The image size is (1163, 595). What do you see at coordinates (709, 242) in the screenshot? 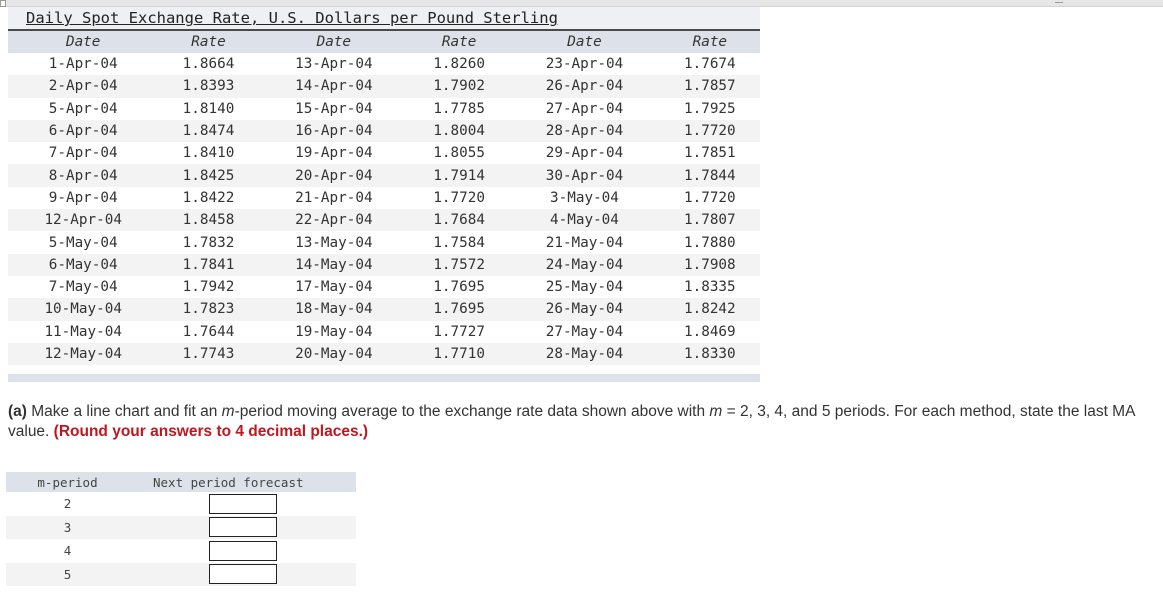
I see `rate-cell: 1.7880` at bounding box center [709, 242].